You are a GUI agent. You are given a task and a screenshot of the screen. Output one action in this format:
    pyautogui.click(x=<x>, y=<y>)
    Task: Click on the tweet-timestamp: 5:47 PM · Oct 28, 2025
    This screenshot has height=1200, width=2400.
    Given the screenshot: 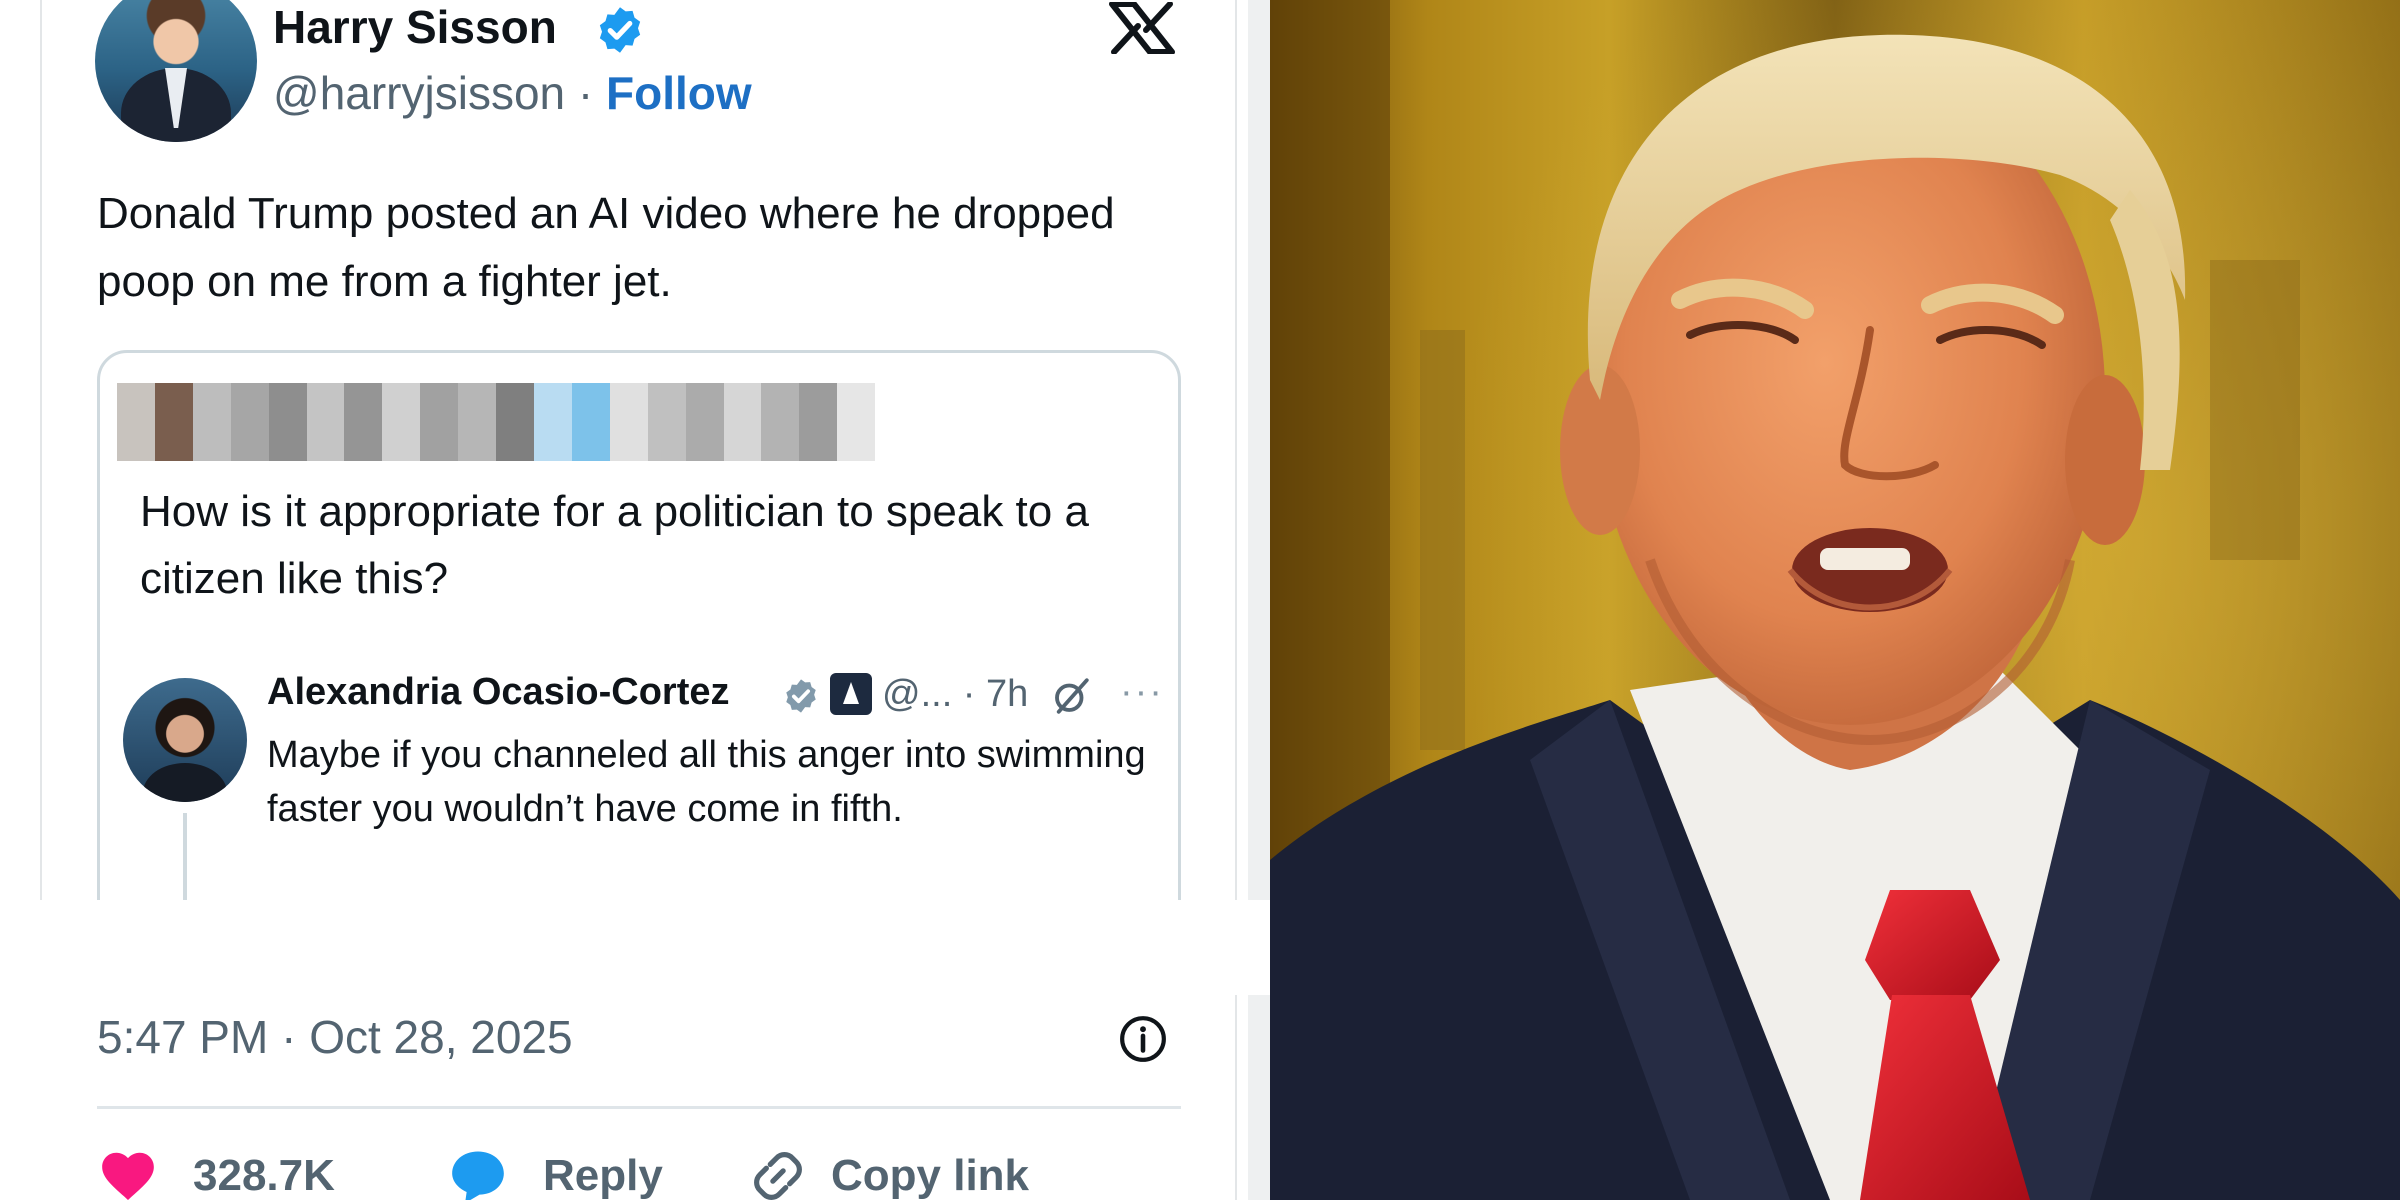 What is the action you would take?
    pyautogui.click(x=335, y=1037)
    